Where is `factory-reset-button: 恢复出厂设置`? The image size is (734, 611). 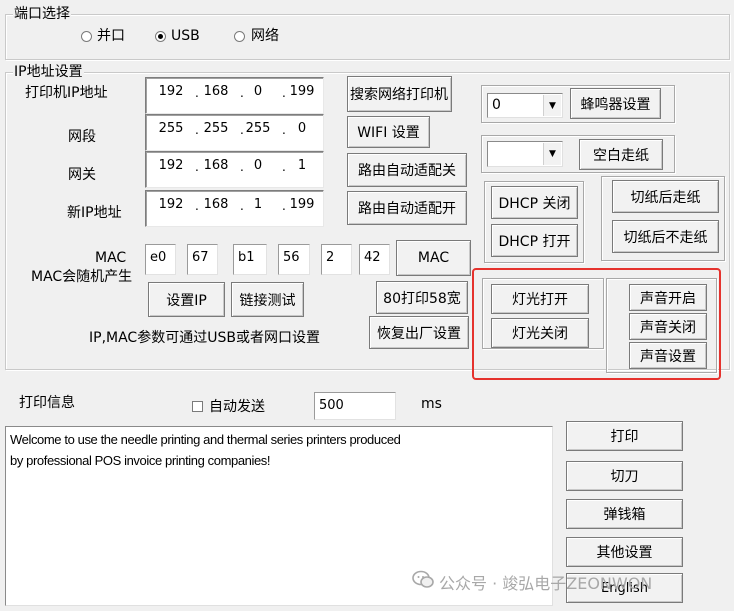
factory-reset-button: 恢复出厂设置 is located at coordinates (419, 332).